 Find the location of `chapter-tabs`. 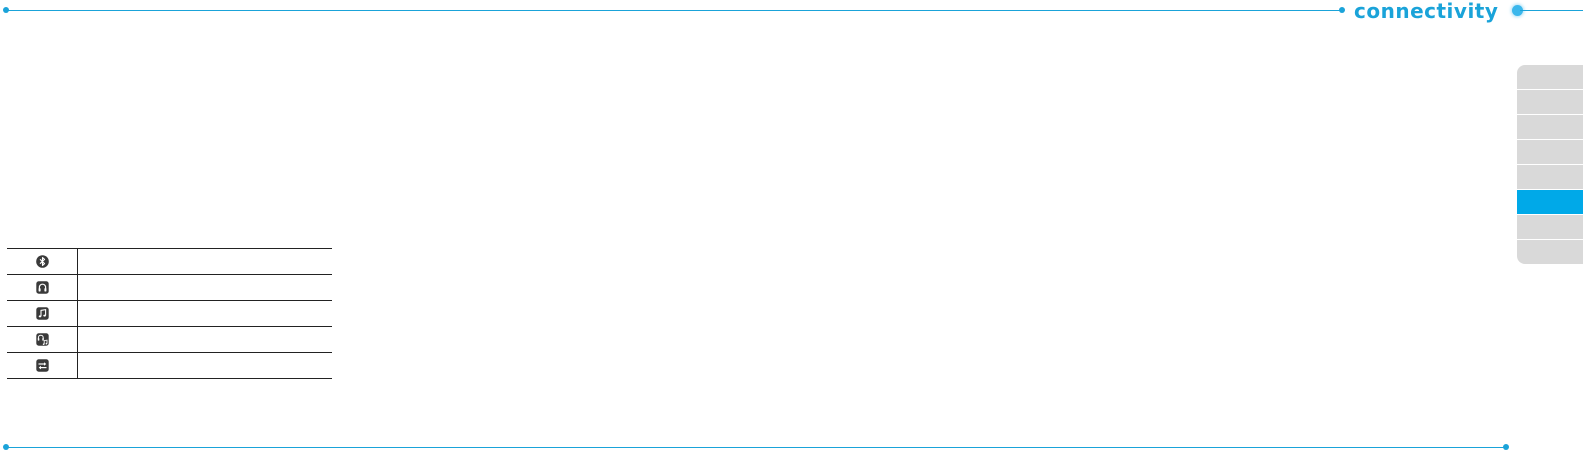

chapter-tabs is located at coordinates (1550, 166).